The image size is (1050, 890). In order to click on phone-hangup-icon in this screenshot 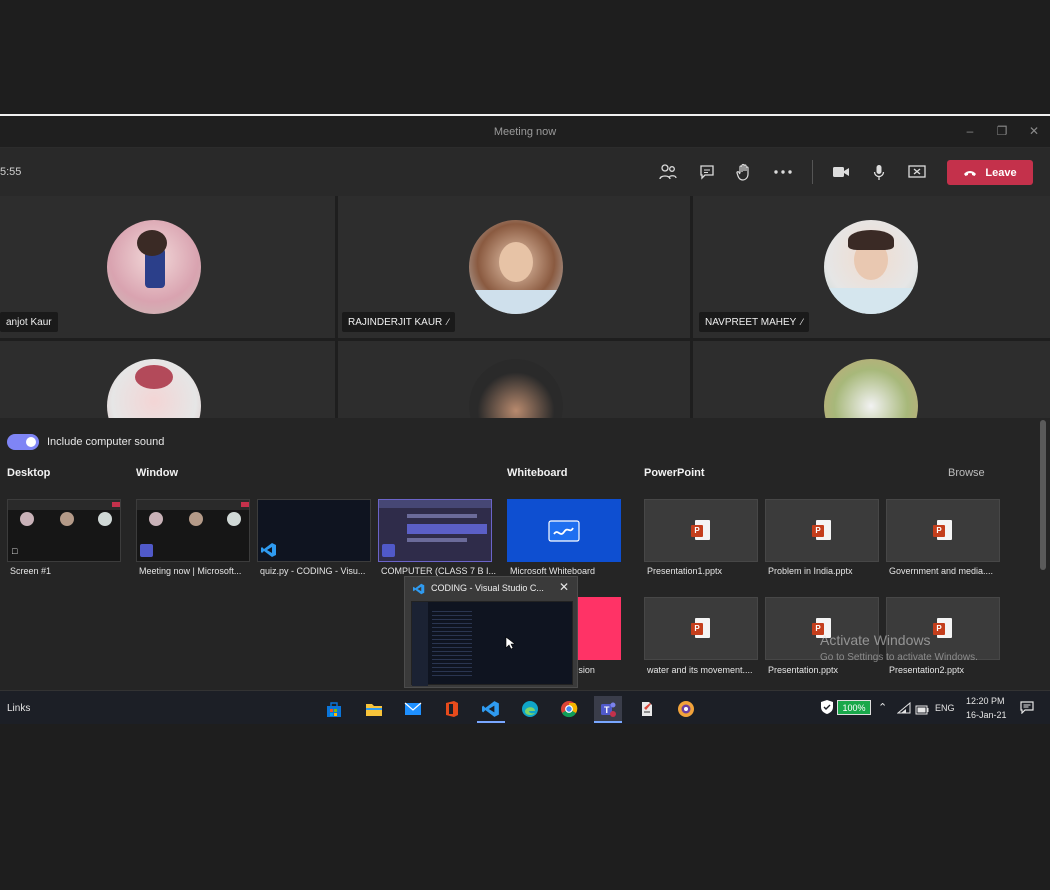, I will do `click(970, 173)`.